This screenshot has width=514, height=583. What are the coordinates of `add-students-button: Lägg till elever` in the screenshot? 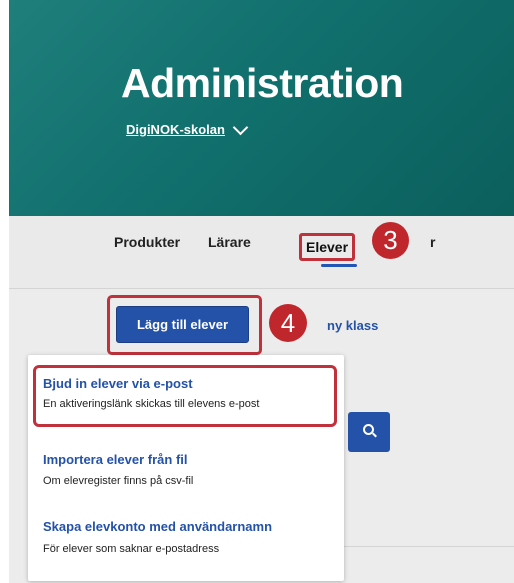 It's located at (182, 324).